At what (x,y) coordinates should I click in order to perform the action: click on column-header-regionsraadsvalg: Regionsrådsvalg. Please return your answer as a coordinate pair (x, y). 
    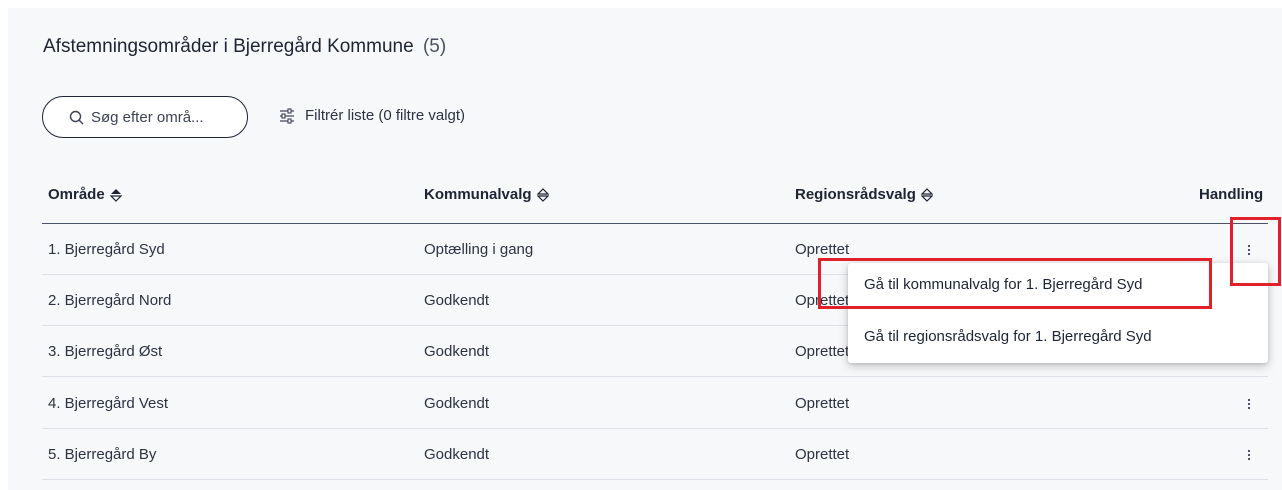
    Looking at the image, I should click on (864, 194).